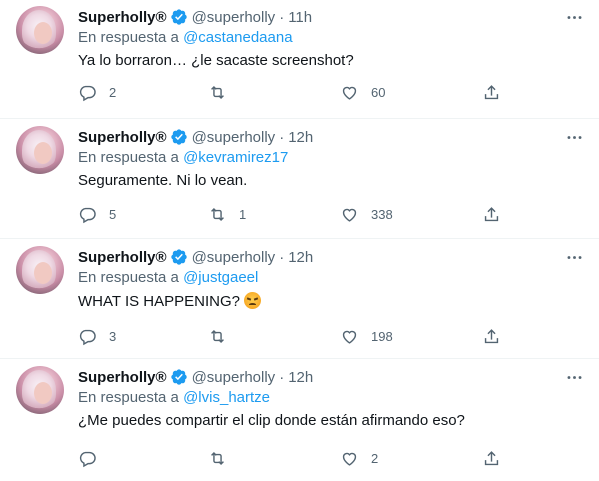 Image resolution: width=599 pixels, height=481 pixels. I want to click on reply-context: En respuesta a @lvis_hartze, so click(174, 397).